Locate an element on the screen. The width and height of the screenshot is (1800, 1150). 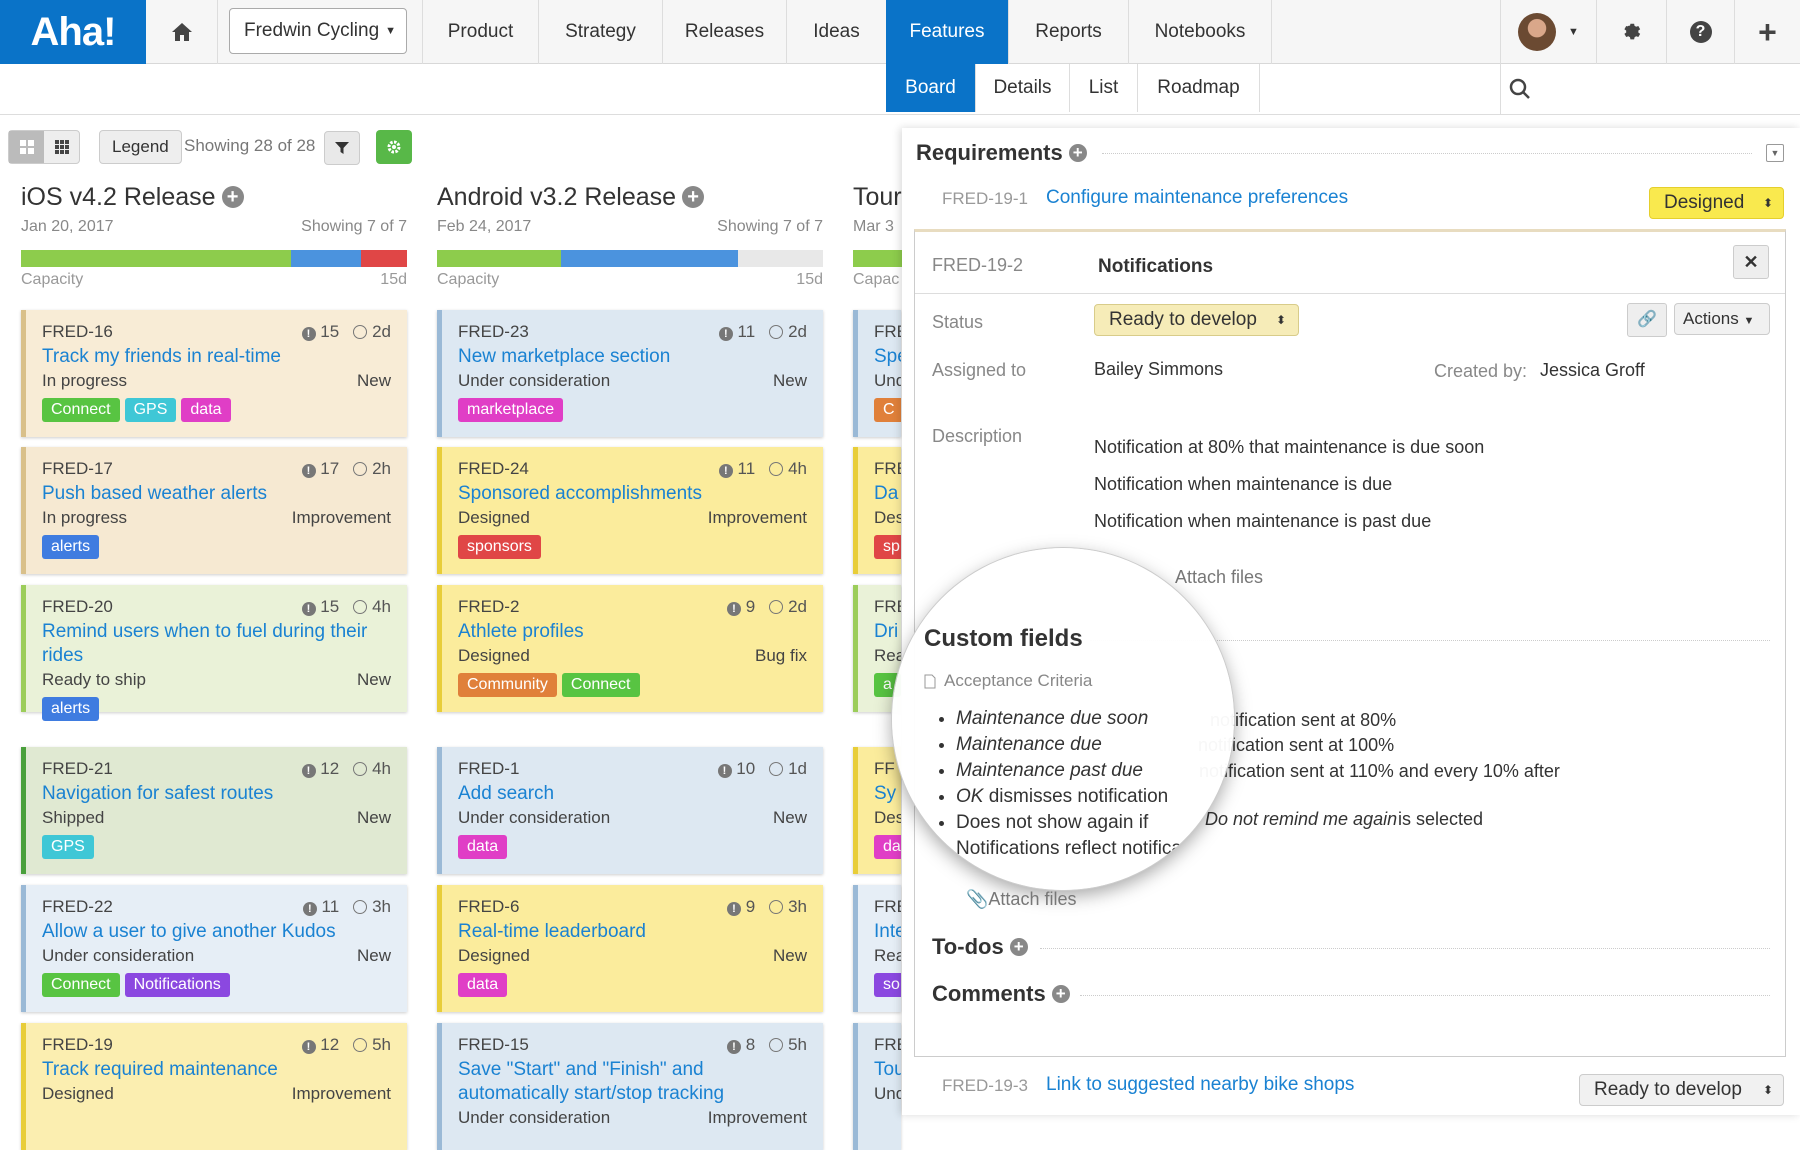
nav-product: Product is located at coordinates (480, 32).